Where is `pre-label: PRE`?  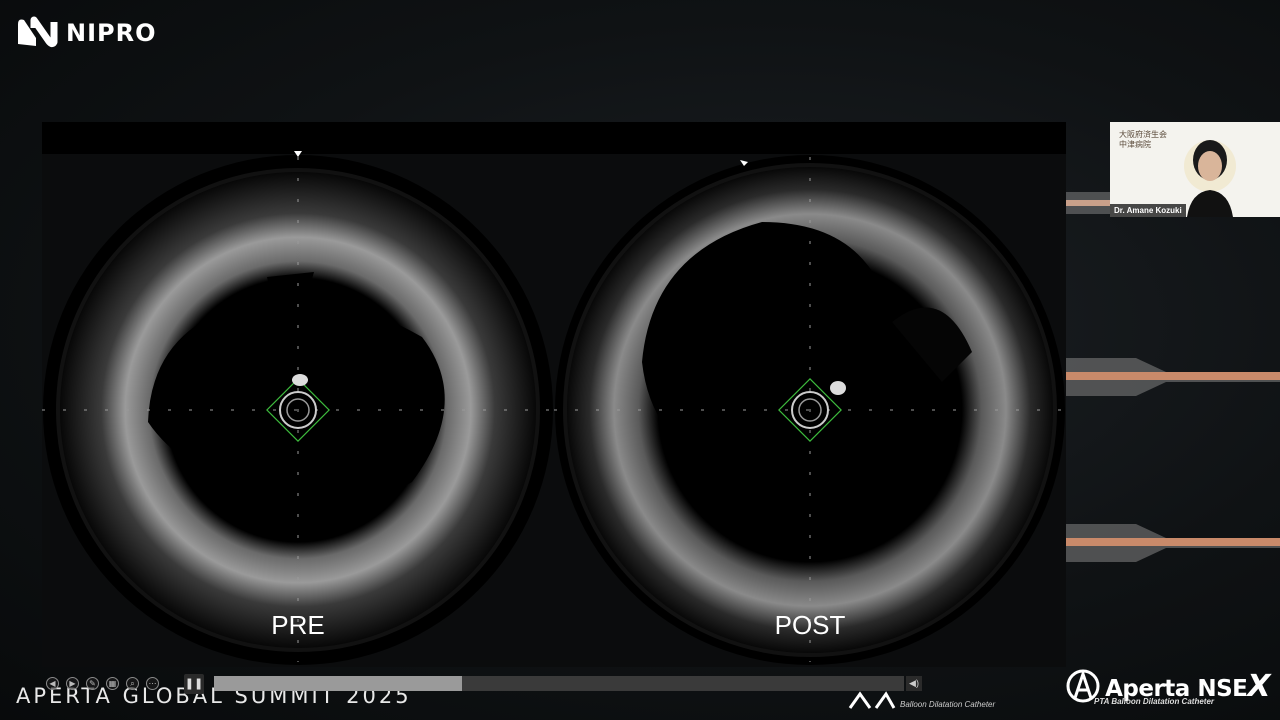 pre-label: PRE is located at coordinates (298, 625).